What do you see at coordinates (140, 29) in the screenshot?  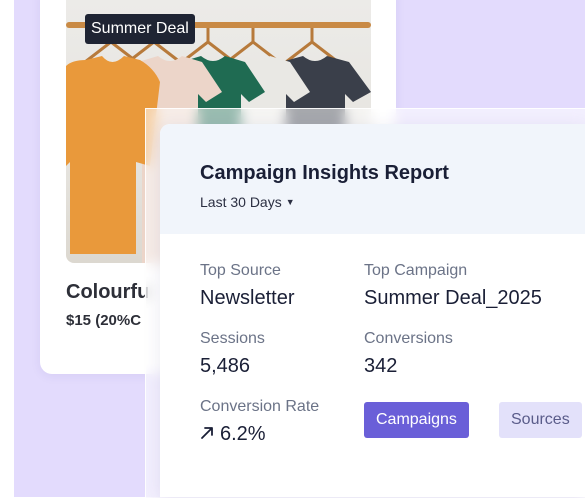 I see `deal-tag: Summer Deal` at bounding box center [140, 29].